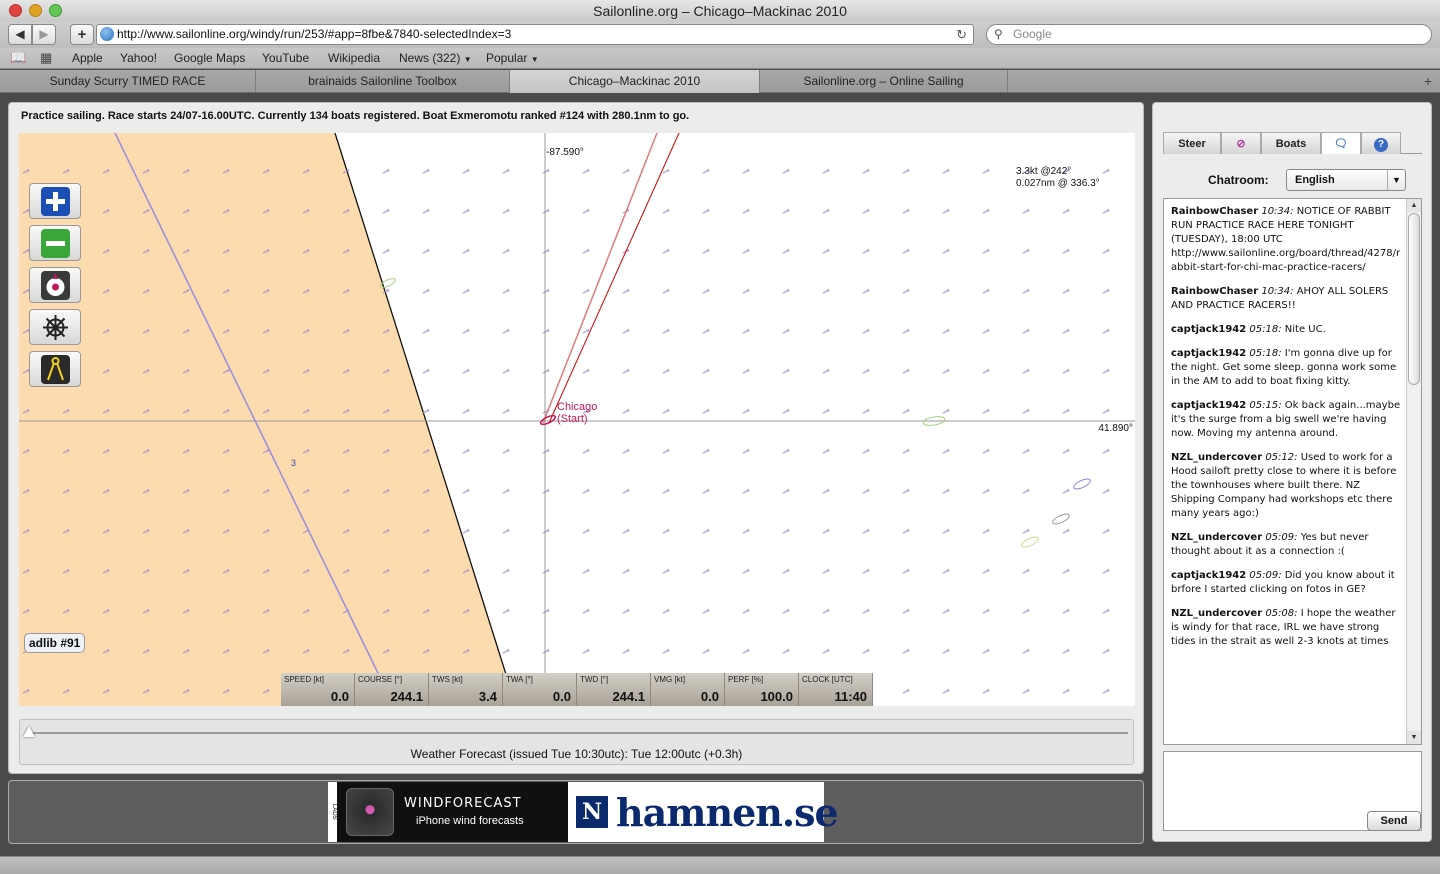 The width and height of the screenshot is (1440, 874). I want to click on instrument-box: CLOCK [UTC] 11:40, so click(836, 689).